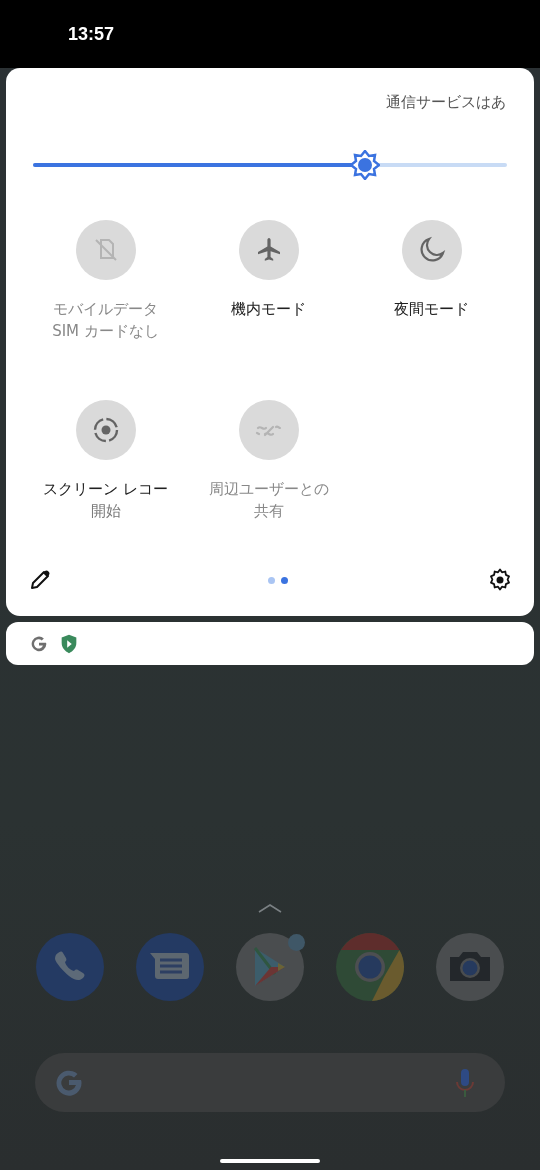  What do you see at coordinates (40, 580) in the screenshot?
I see `pencil-icon` at bounding box center [40, 580].